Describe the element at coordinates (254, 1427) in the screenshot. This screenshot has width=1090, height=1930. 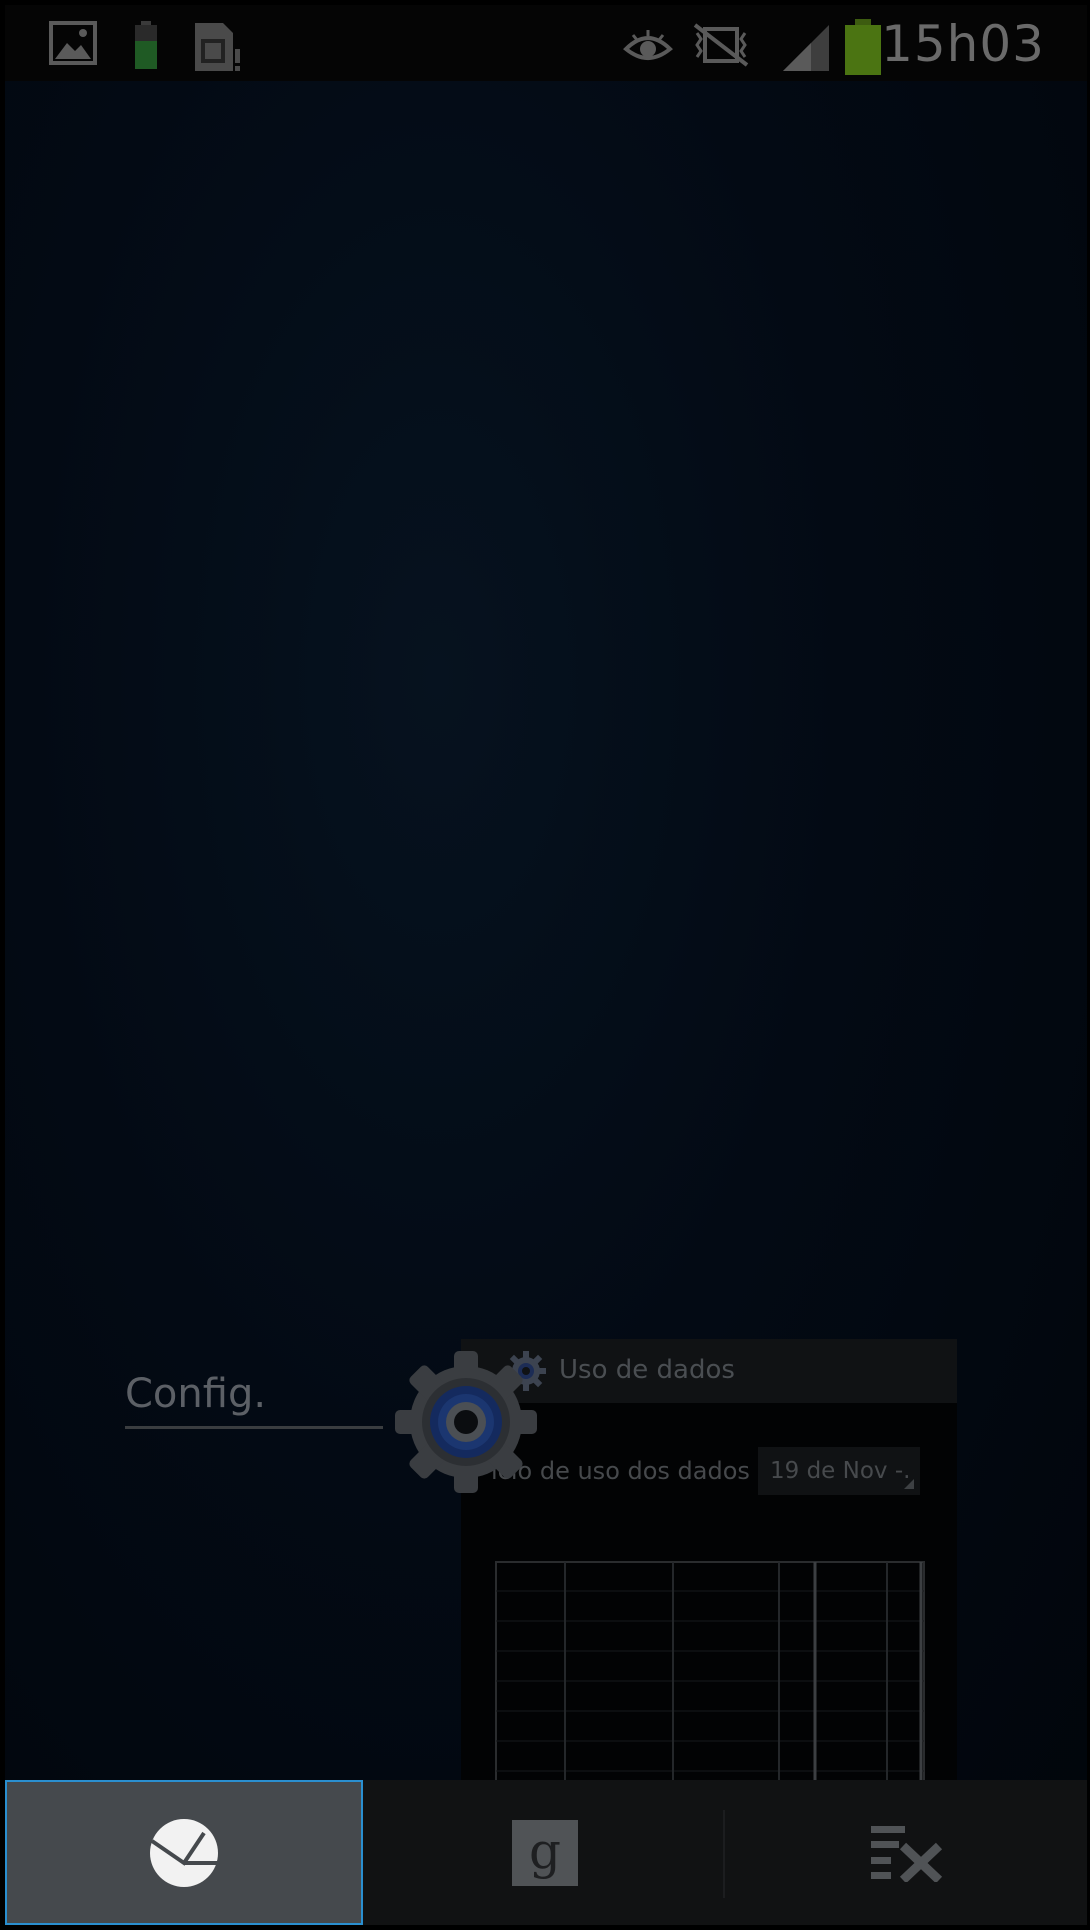
I see `label-divider` at that location.